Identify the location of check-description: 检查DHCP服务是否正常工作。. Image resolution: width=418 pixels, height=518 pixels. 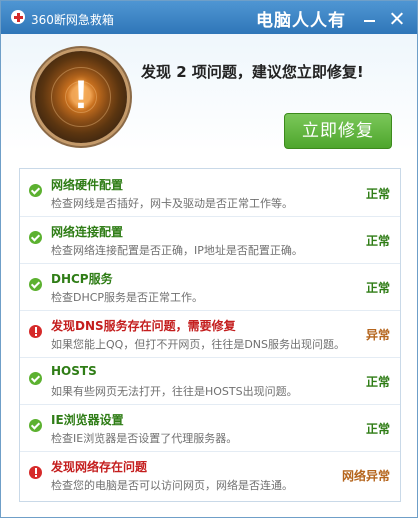
(127, 297).